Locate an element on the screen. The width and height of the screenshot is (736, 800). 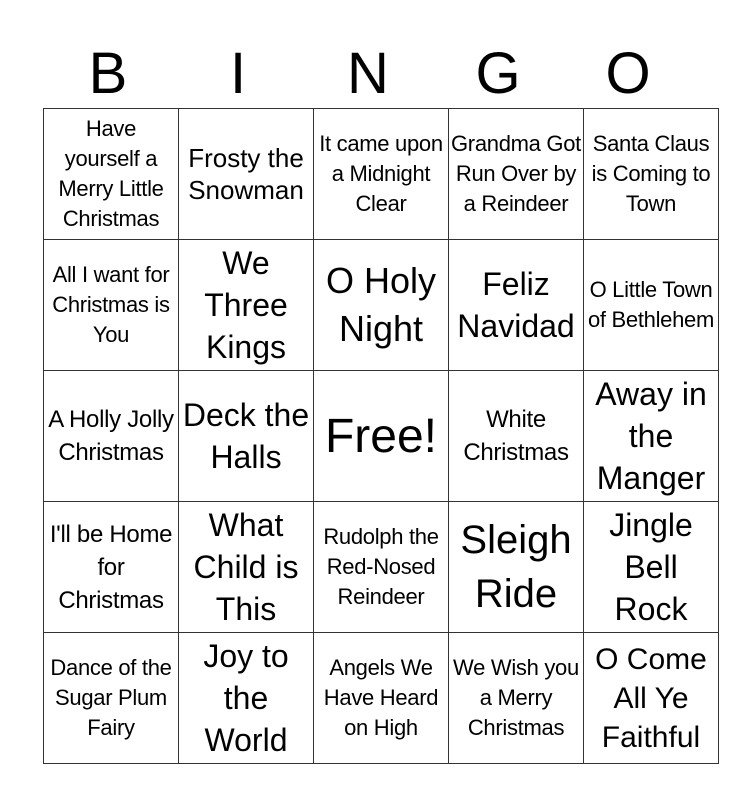
bingo-cell: Feliz Navidad is located at coordinates (516, 305).